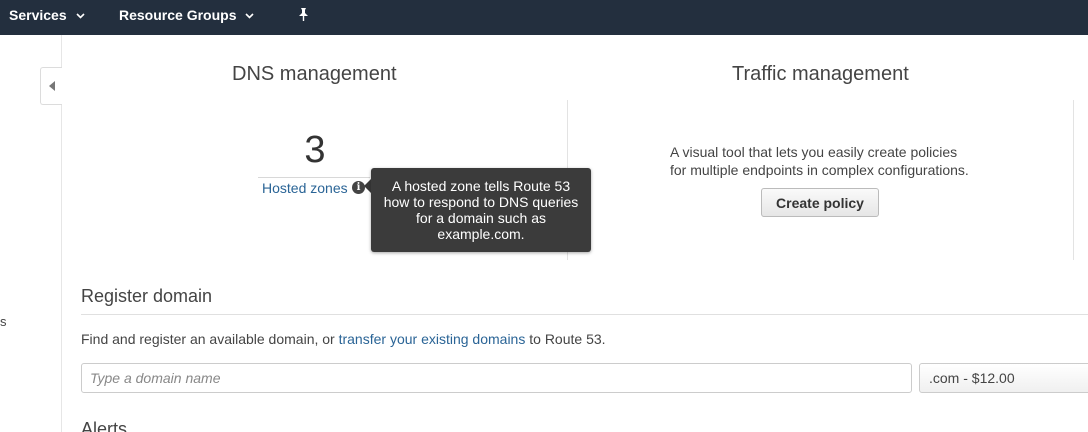 The image size is (1088, 432). What do you see at coordinates (820, 74) in the screenshot?
I see `traffic-management-title: Traffic management` at bounding box center [820, 74].